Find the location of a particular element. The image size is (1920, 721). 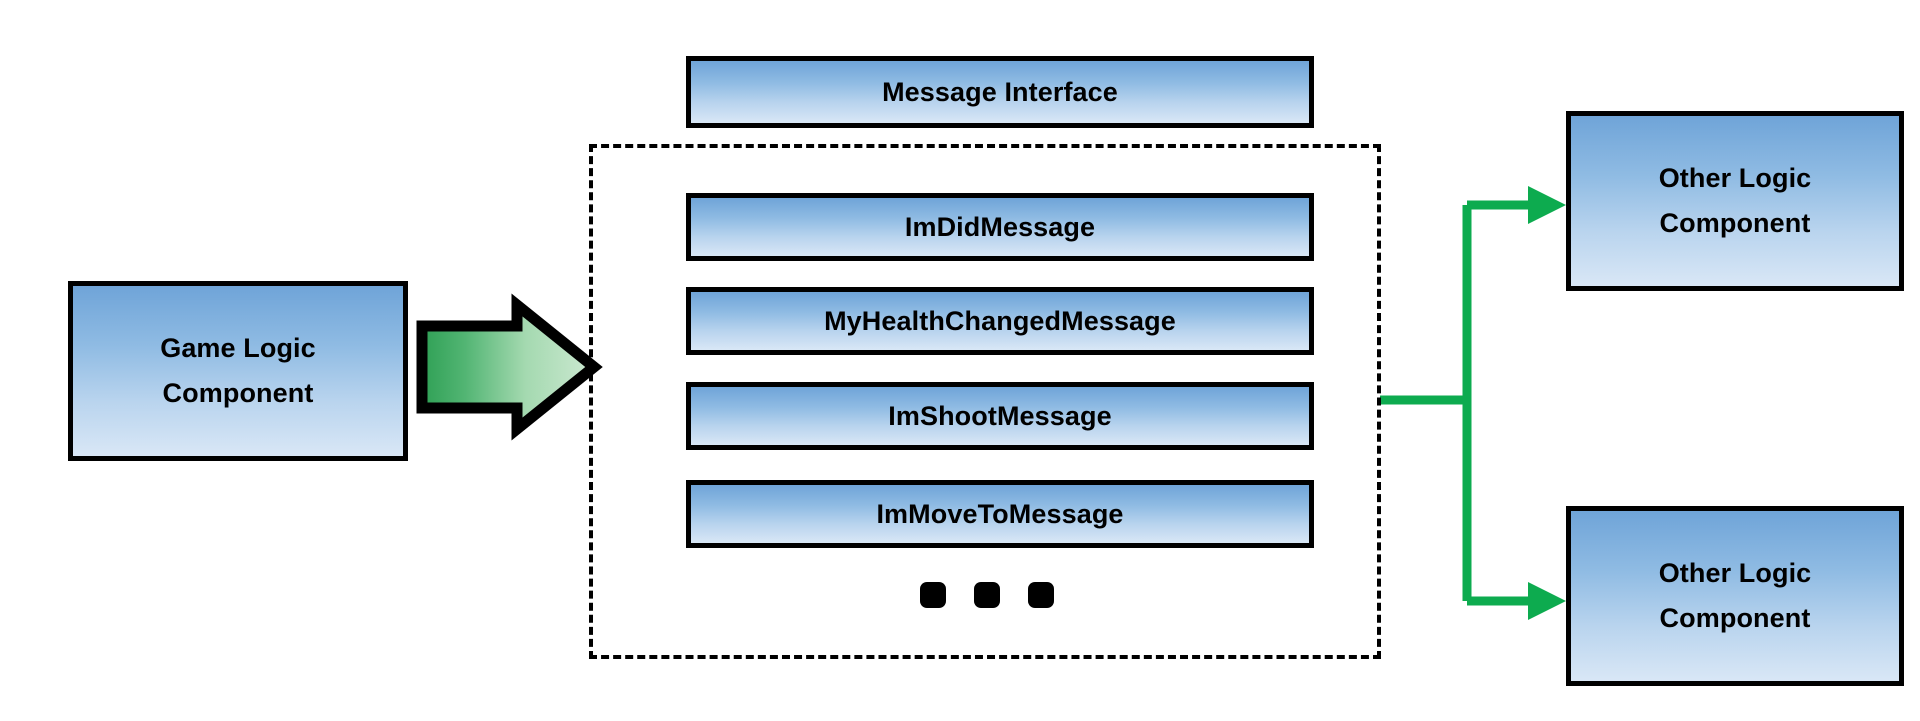

message-box-imdidmessage: ImDidMessage is located at coordinates (1000, 227).